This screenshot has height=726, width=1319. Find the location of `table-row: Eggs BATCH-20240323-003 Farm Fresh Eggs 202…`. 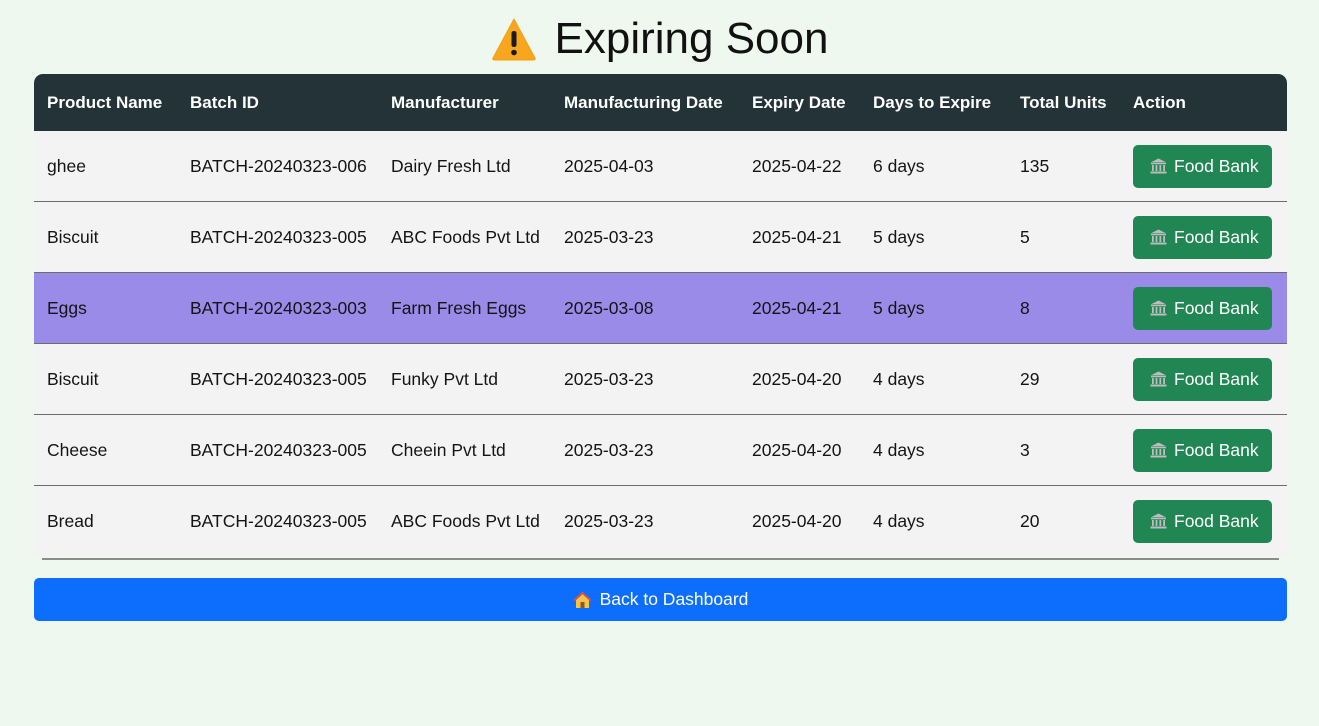

table-row: Eggs BATCH-20240323-003 Farm Fresh Eggs 202… is located at coordinates (660, 308).